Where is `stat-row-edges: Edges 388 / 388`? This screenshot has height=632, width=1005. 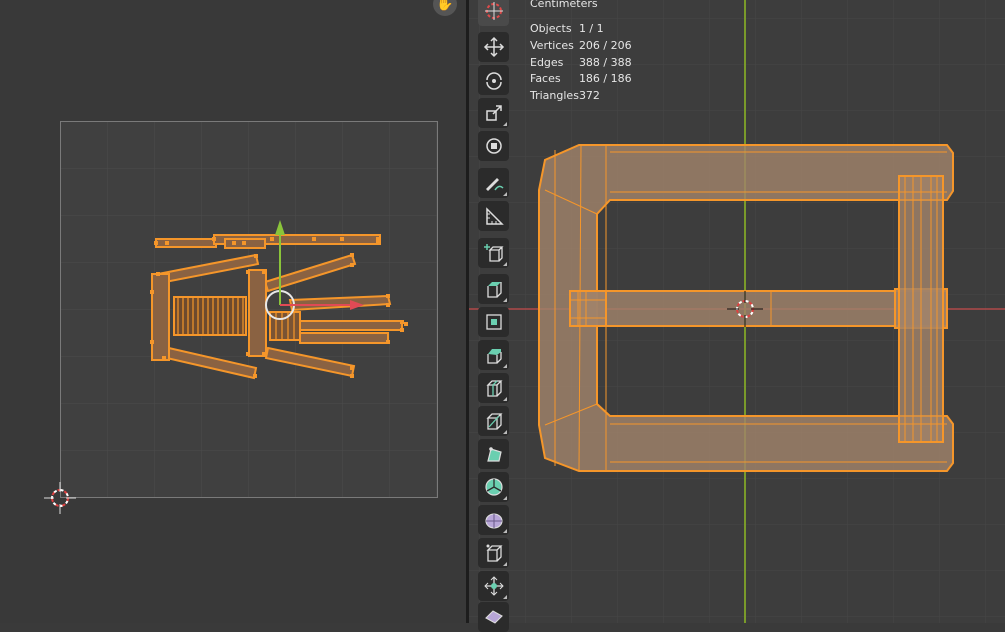
stat-row-edges: Edges 388 / 388 is located at coordinates (581, 63).